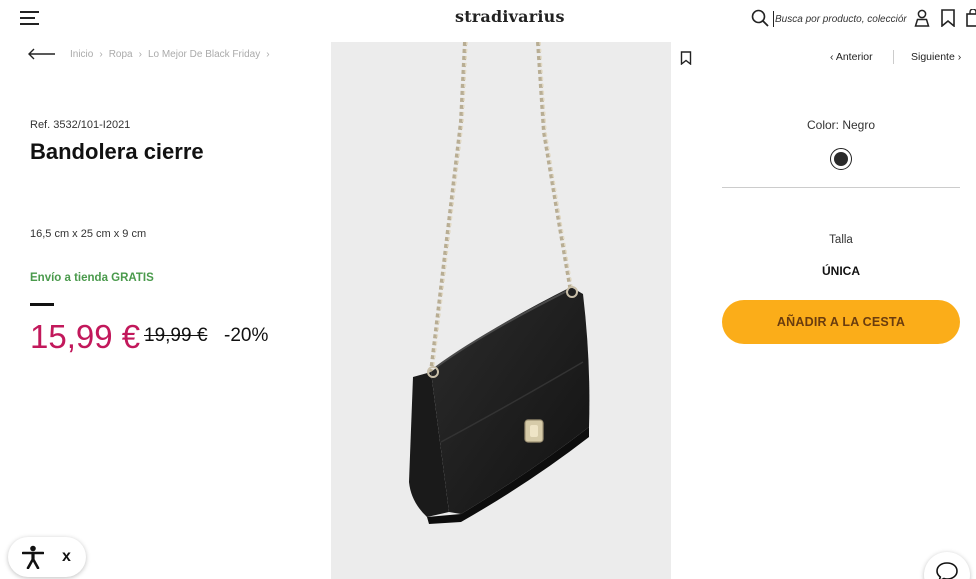 This screenshot has width=976, height=579. Describe the element at coordinates (121, 54) in the screenshot. I see `breadcrumb-item-ropa: Ropa` at that location.